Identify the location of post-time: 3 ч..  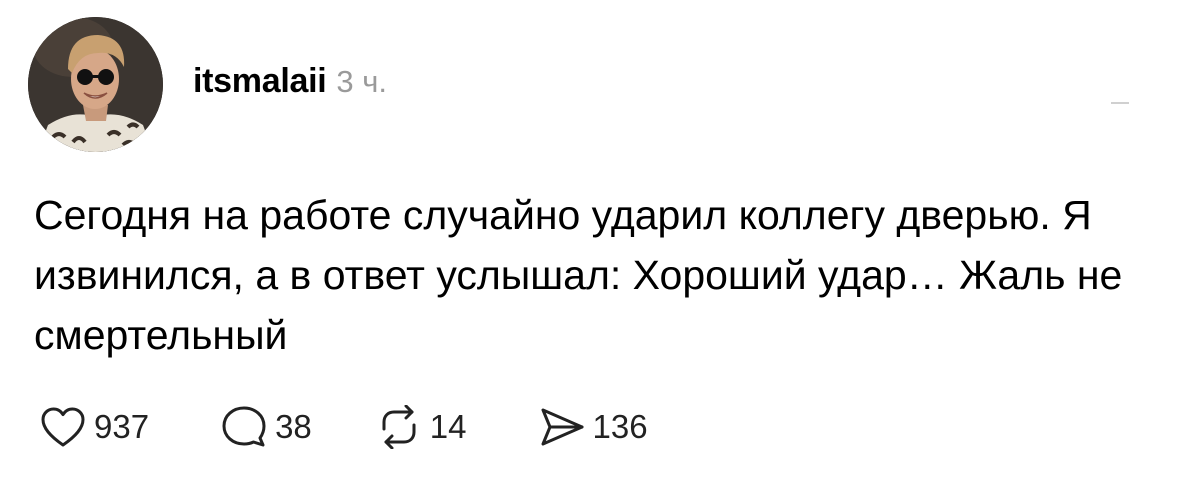
(361, 81).